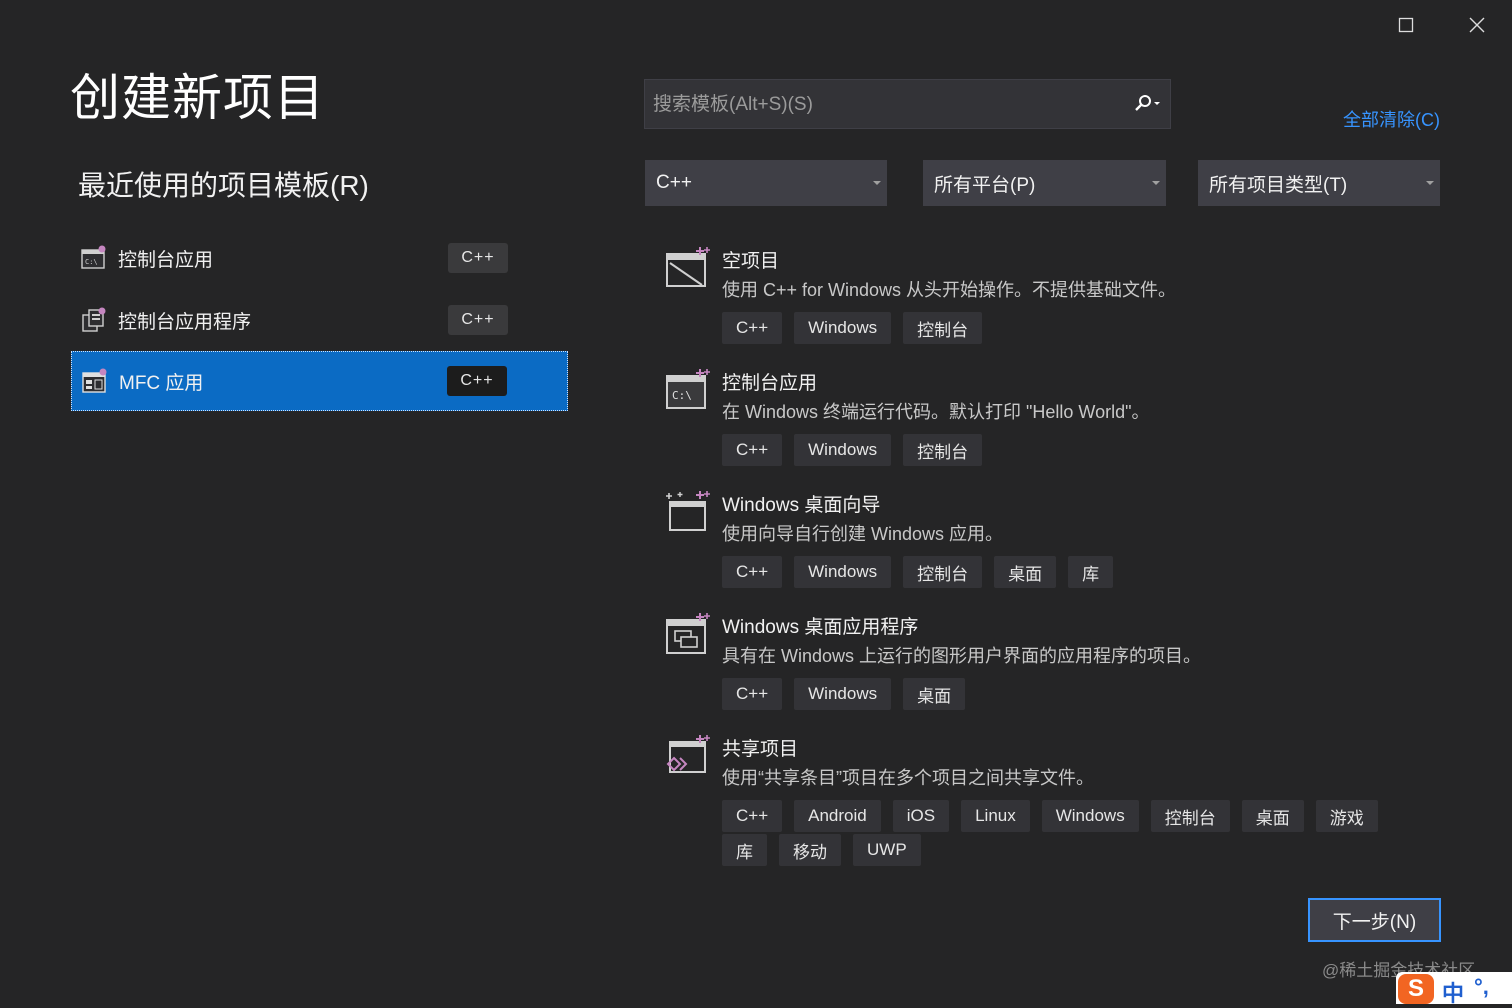 This screenshot has width=1512, height=1008. What do you see at coordinates (936, 412) in the screenshot?
I see `template-description: 在 Windows 终端运行代码。默认打印 "Hello World"。` at bounding box center [936, 412].